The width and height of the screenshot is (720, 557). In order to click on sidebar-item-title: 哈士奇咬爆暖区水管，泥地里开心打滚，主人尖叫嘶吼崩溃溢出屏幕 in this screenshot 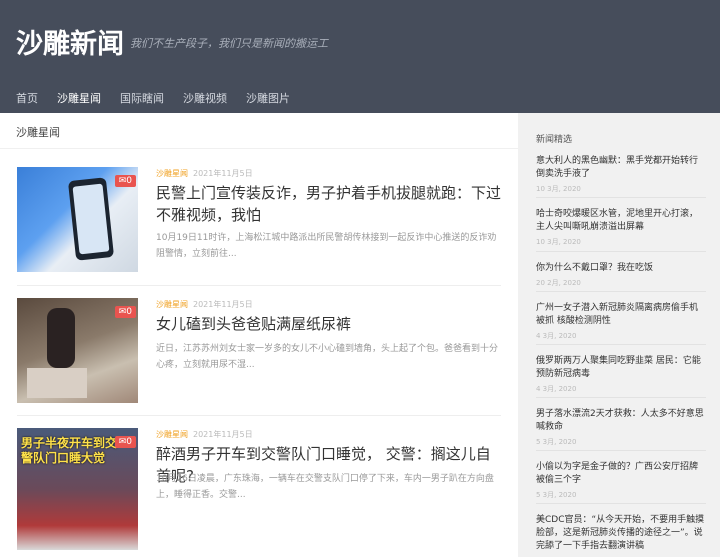, I will do `click(621, 221)`.